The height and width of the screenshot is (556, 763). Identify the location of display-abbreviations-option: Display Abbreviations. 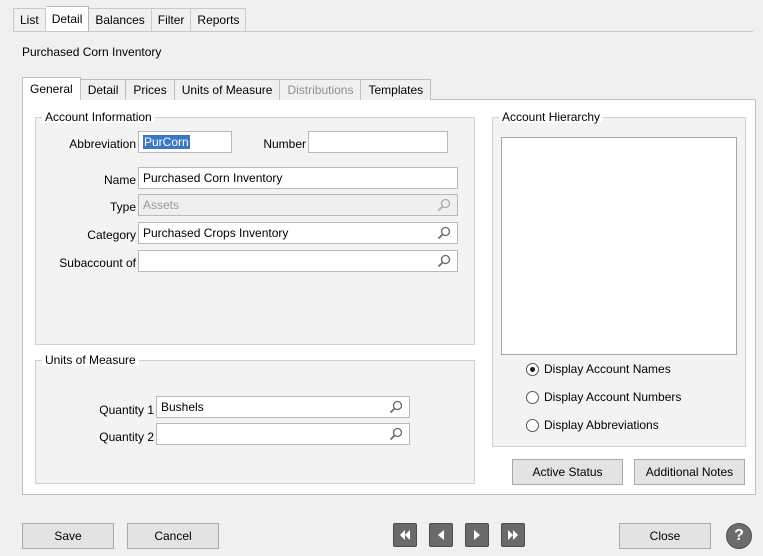
(592, 425).